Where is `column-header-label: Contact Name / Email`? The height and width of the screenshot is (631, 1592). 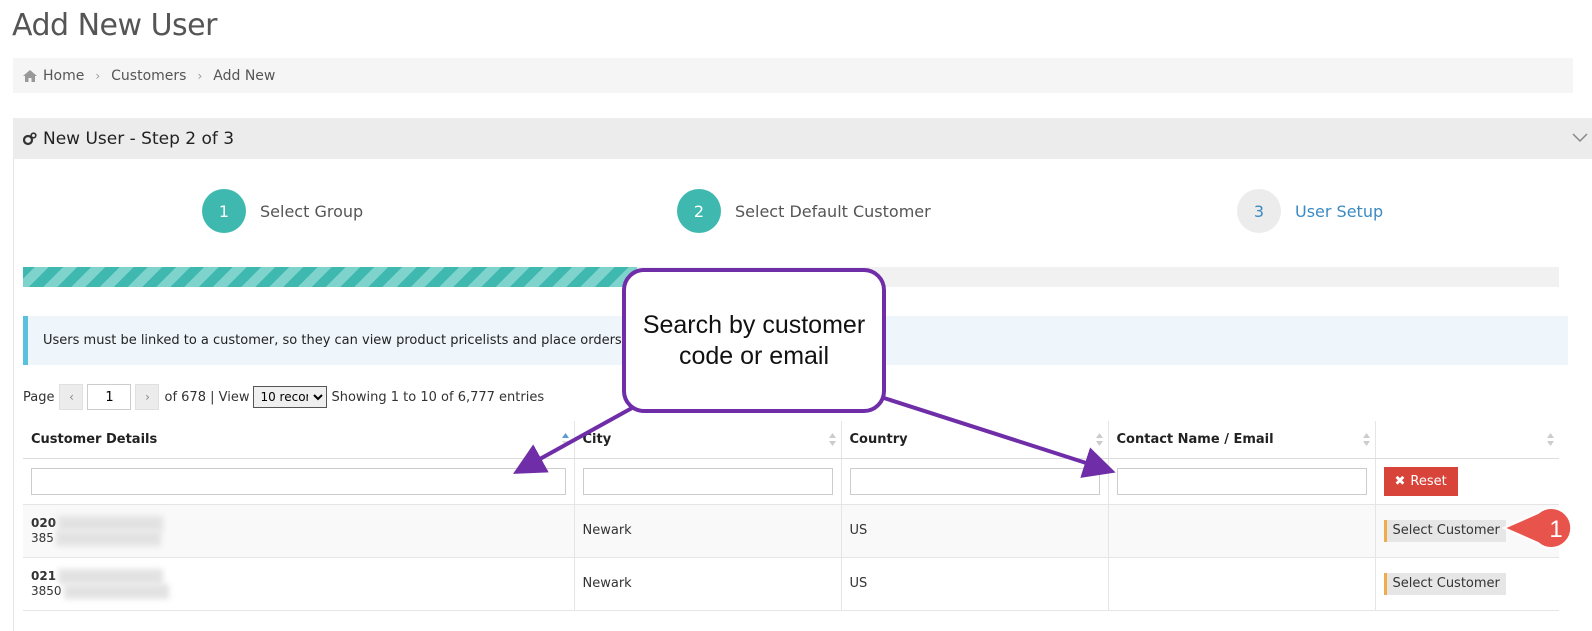
column-header-label: Contact Name / Email is located at coordinates (1195, 439).